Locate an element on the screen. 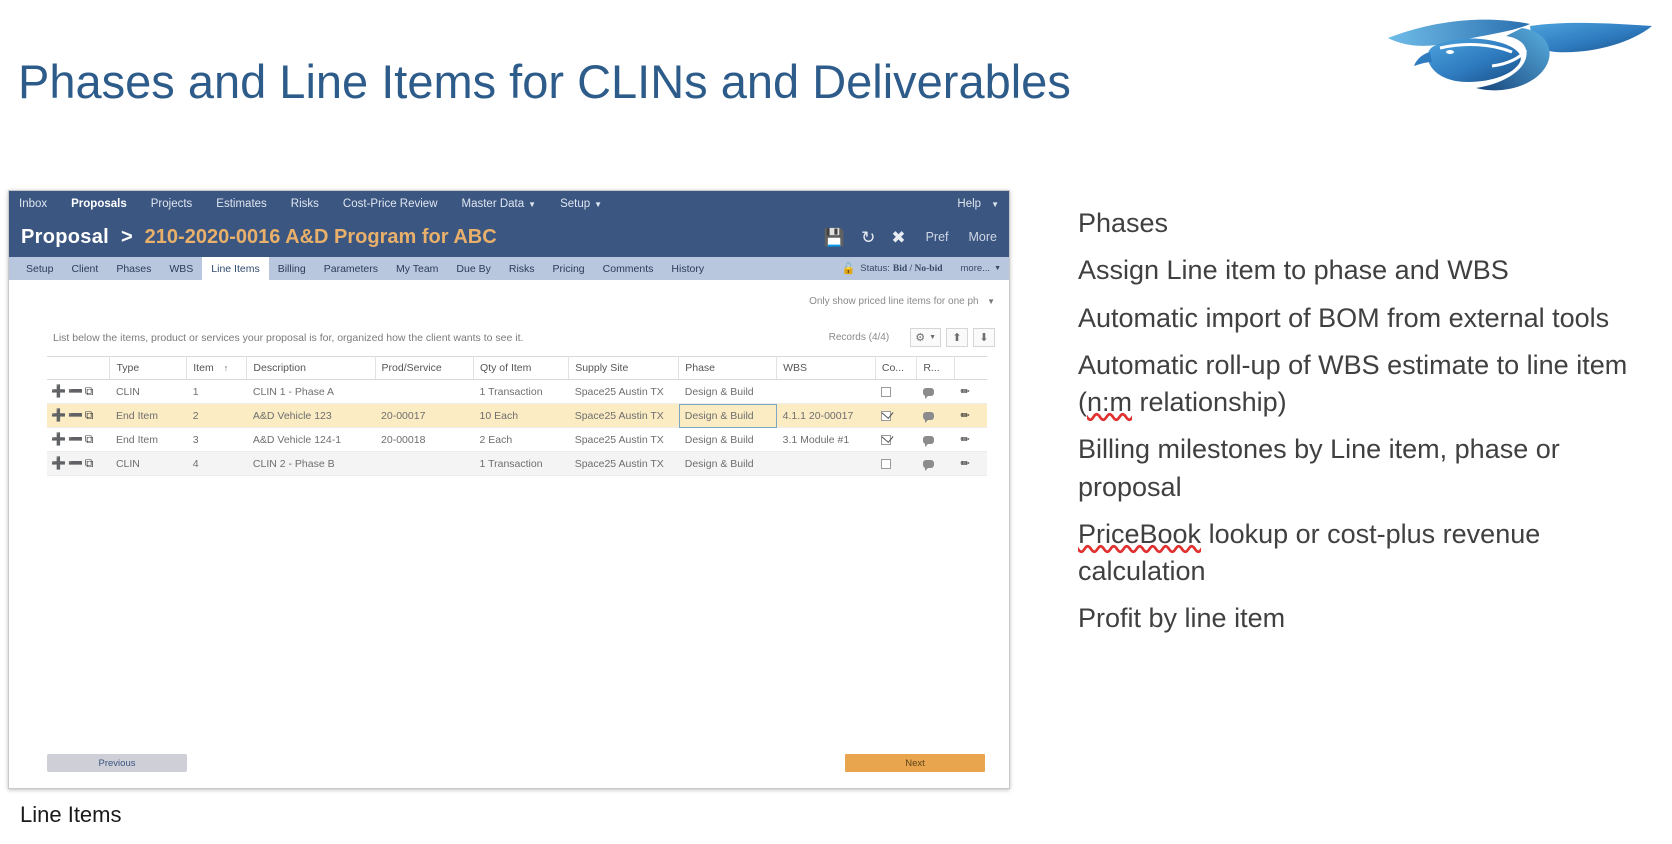  cell-description: CLIN 1 - Phase A is located at coordinates (311, 391).